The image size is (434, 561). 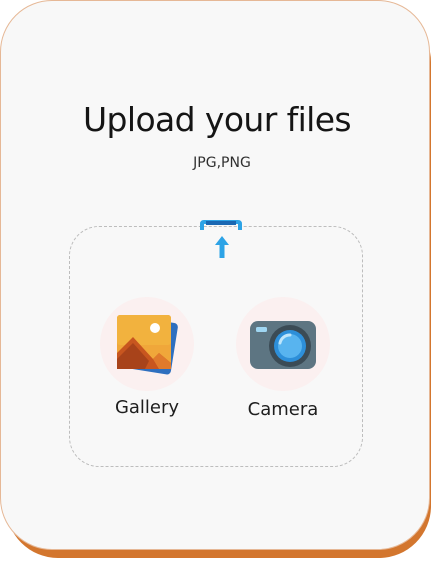 What do you see at coordinates (283, 345) in the screenshot?
I see `camera-icon` at bounding box center [283, 345].